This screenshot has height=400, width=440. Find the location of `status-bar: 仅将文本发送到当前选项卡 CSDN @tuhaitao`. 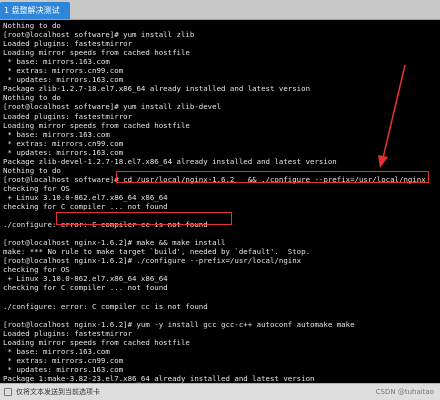

status-bar: 仅将文本发送到当前选项卡 CSDN @tuhaitao is located at coordinates (220, 391).